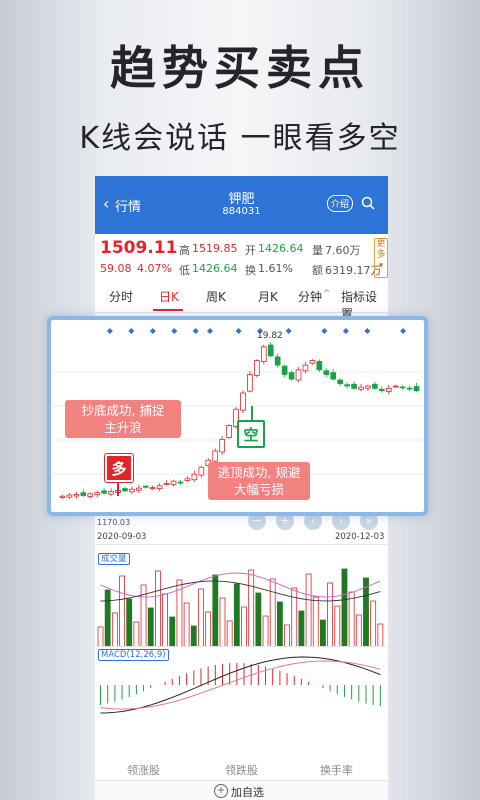  I want to click on low-value: 1426.64, so click(215, 268).